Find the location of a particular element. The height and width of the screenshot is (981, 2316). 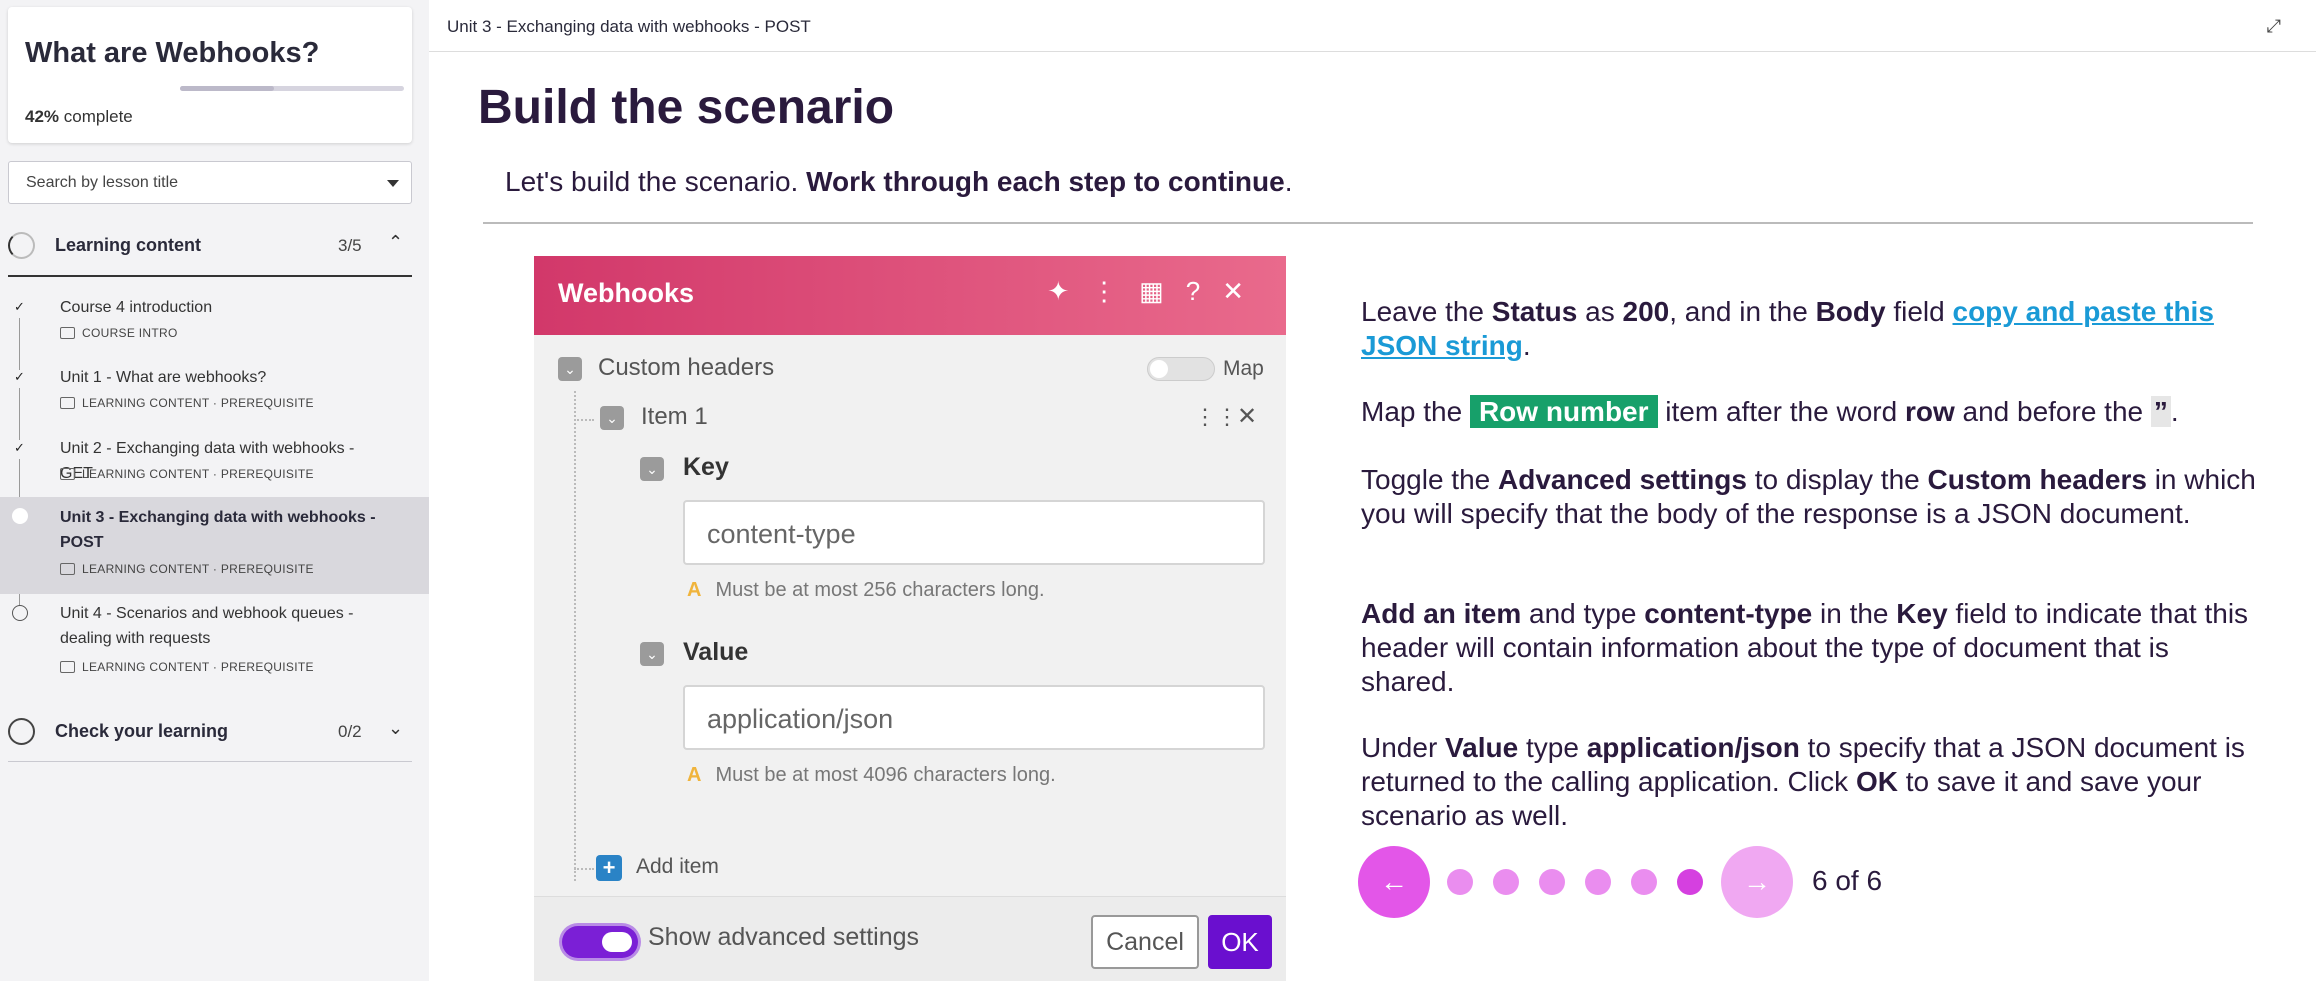

more-icon: ⋮ is located at coordinates (1115, 291).